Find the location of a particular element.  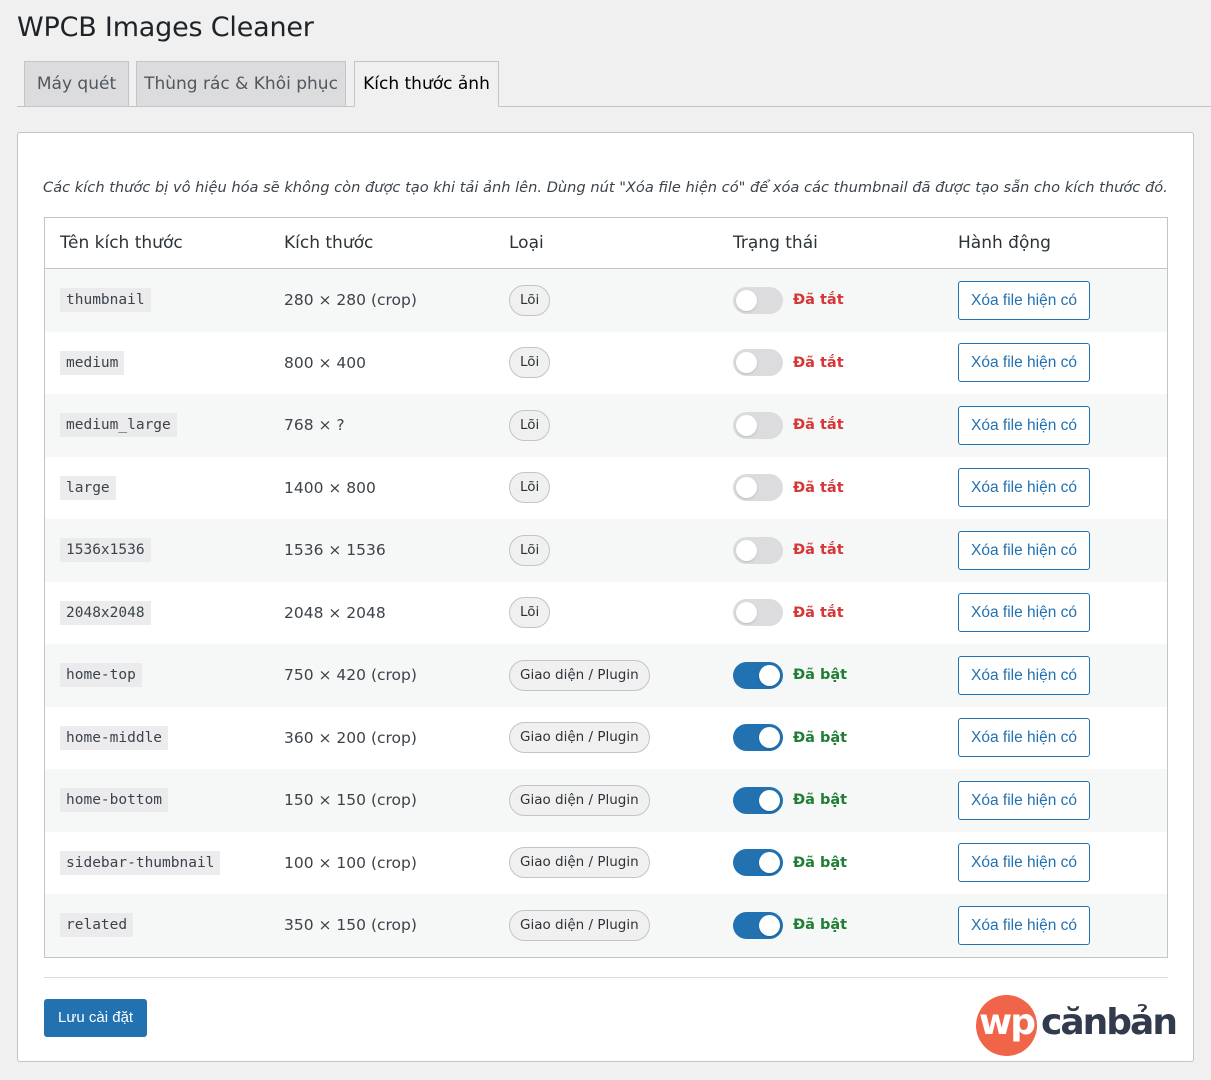

save-settings-button: Lưu cài đặt is located at coordinates (96, 1018).